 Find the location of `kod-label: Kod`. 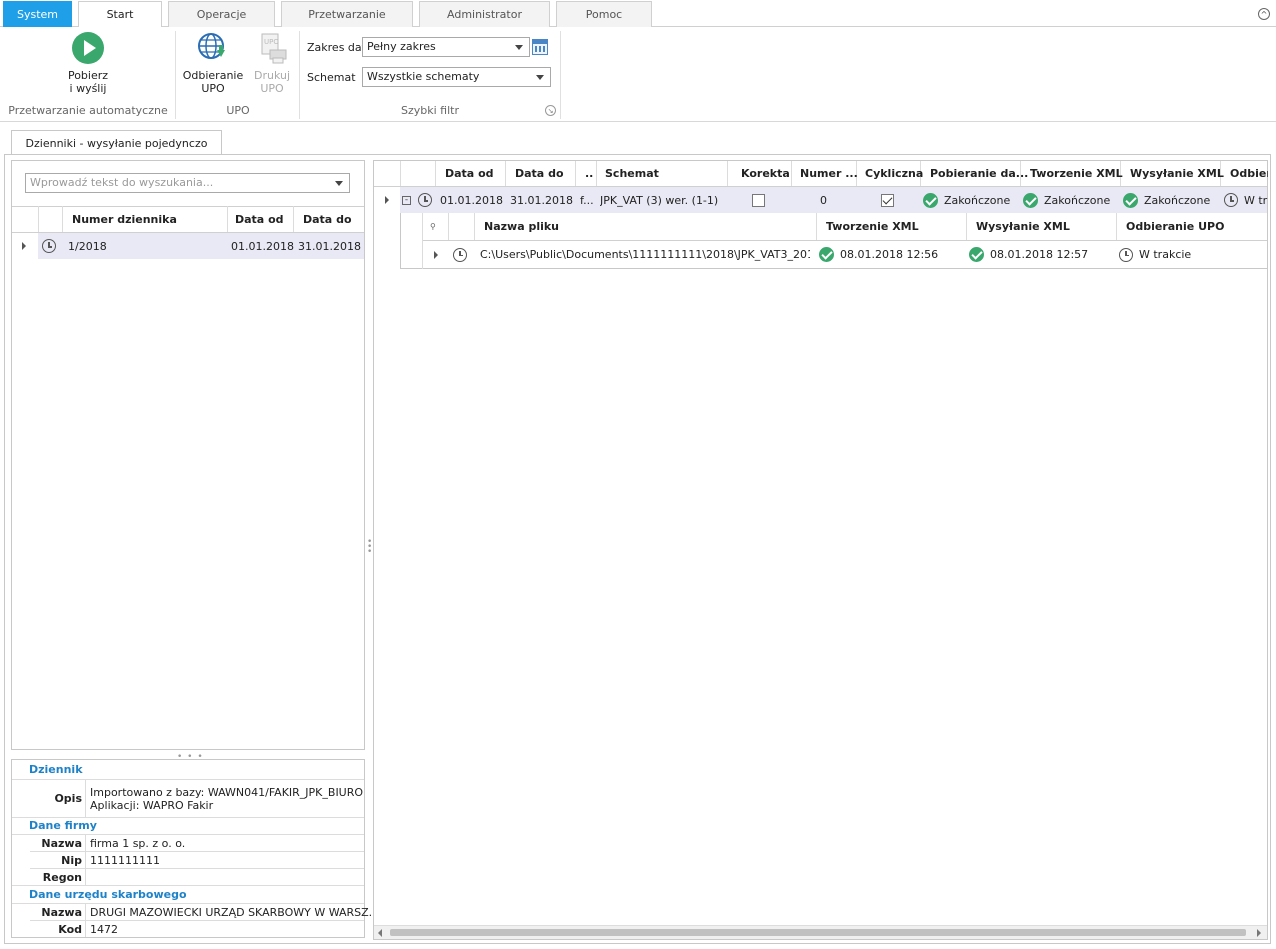

kod-label: Kod is located at coordinates (70, 929).